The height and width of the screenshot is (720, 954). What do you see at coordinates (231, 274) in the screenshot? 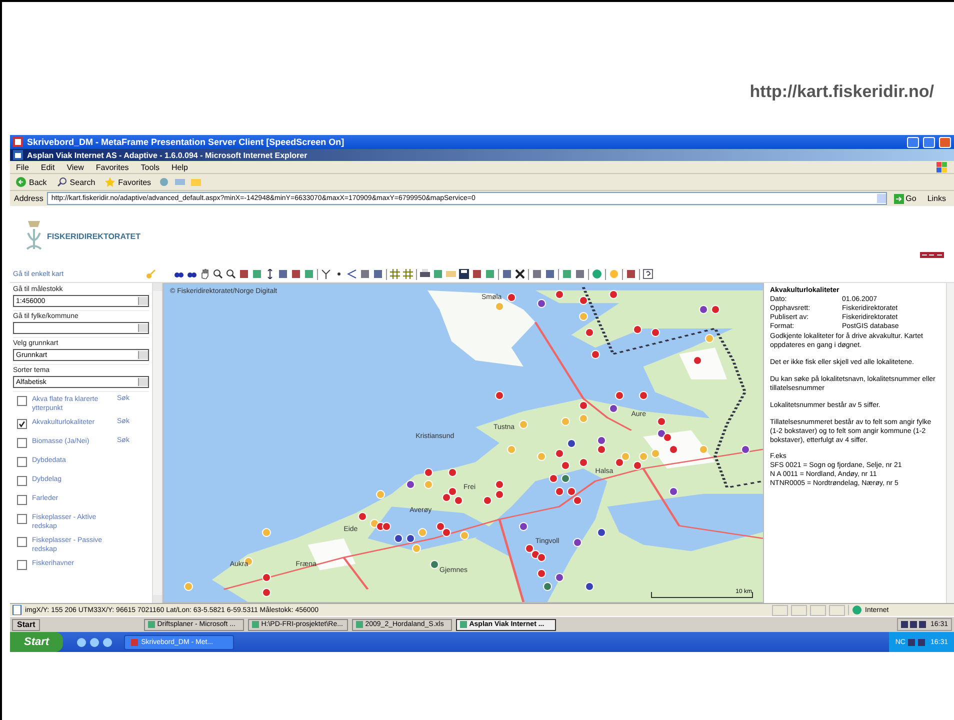
I see `zoom-out-icon` at bounding box center [231, 274].